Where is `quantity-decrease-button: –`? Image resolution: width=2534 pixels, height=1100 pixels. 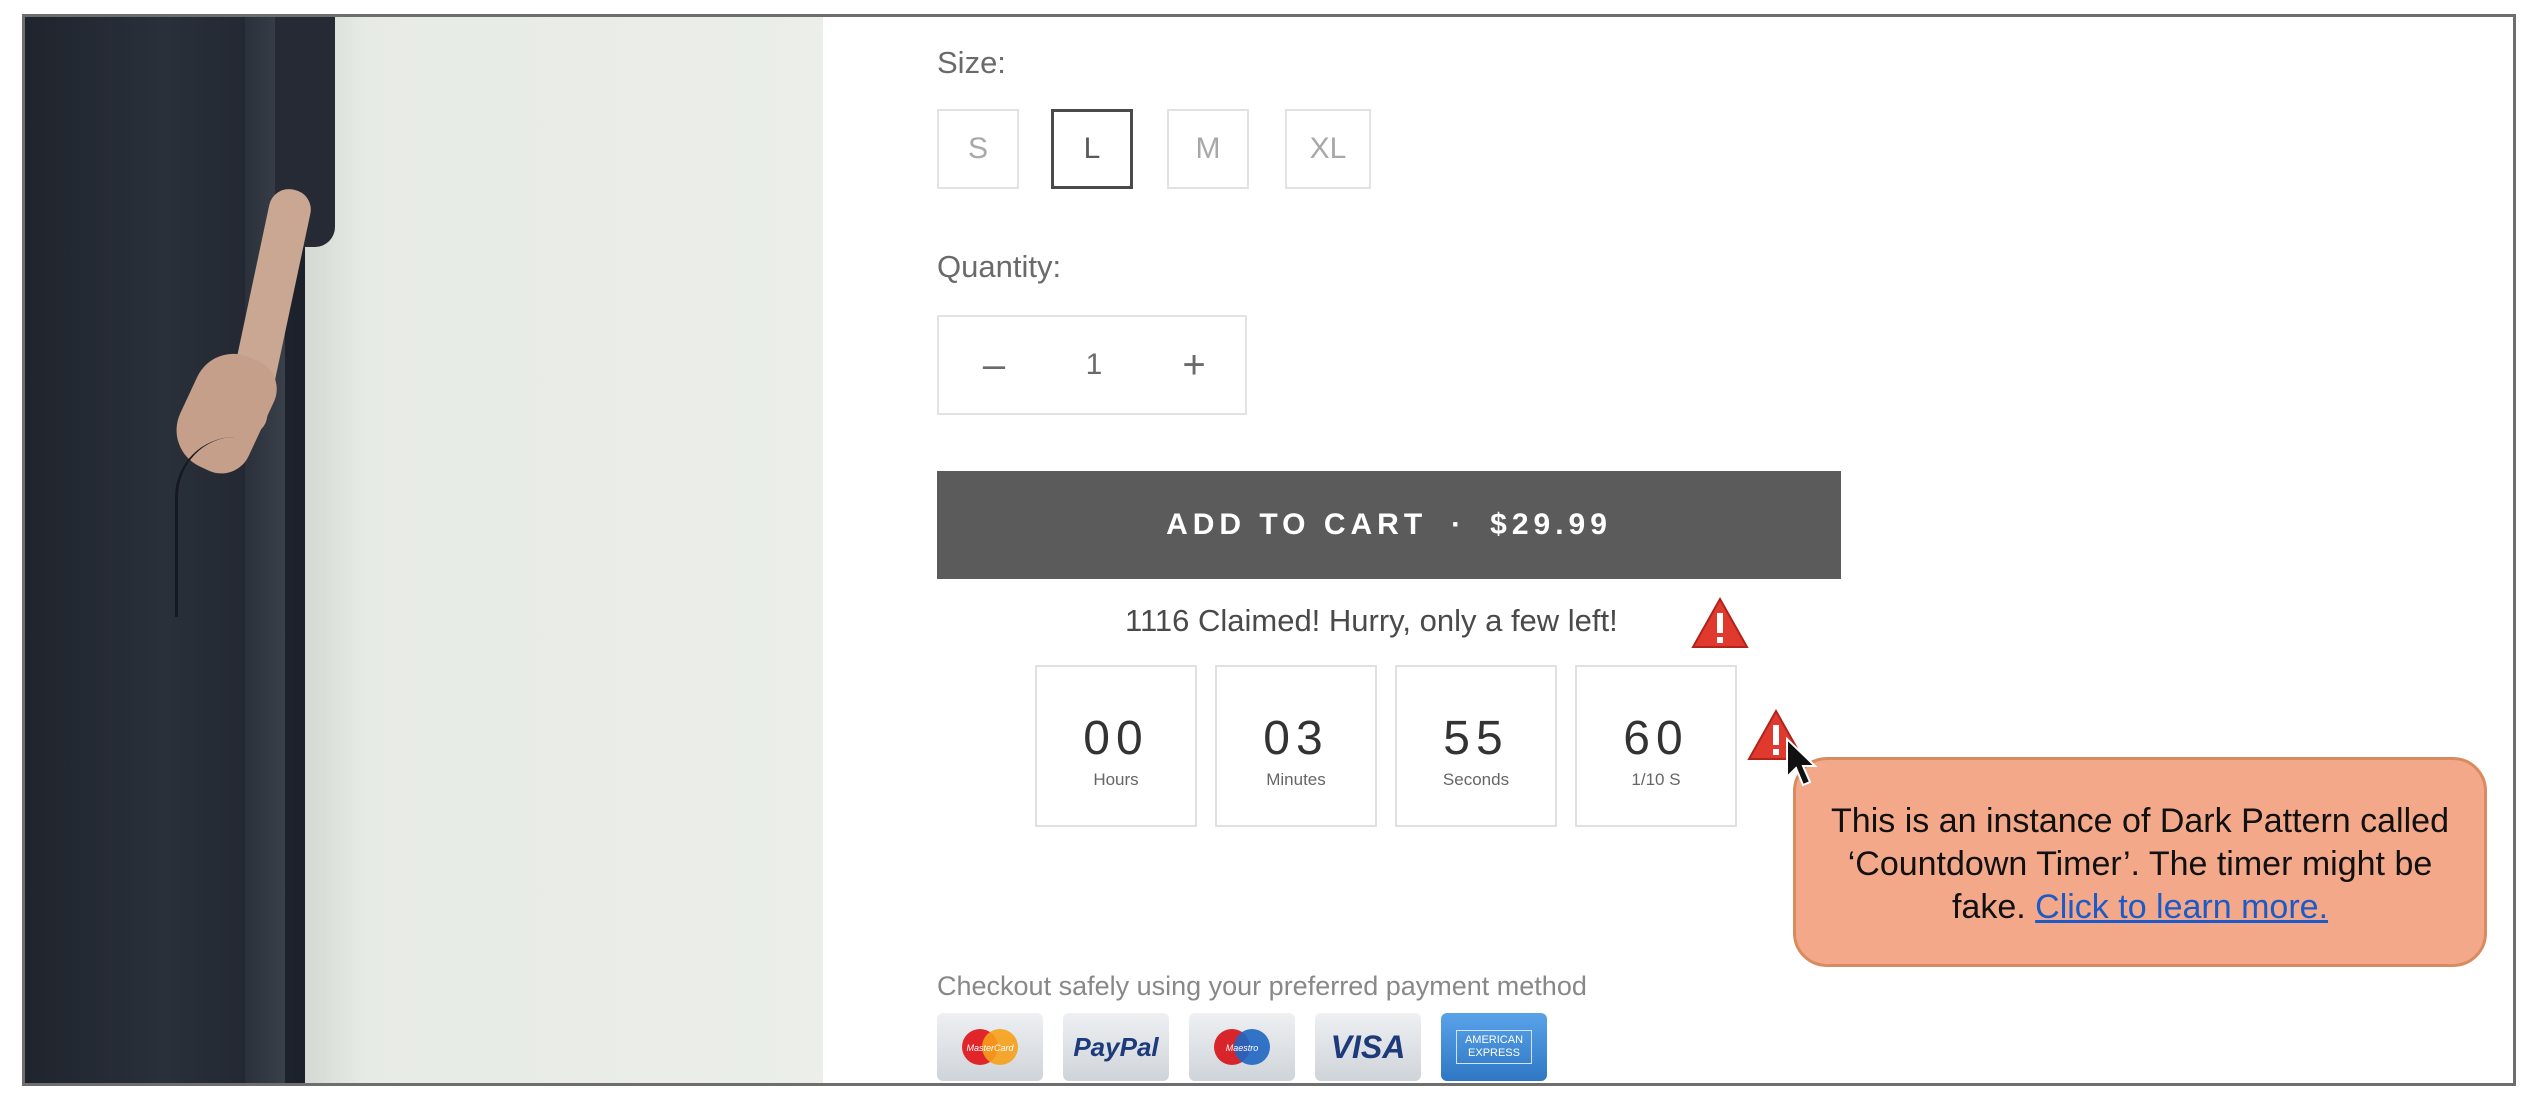
quantity-decrease-button: – is located at coordinates (994, 365).